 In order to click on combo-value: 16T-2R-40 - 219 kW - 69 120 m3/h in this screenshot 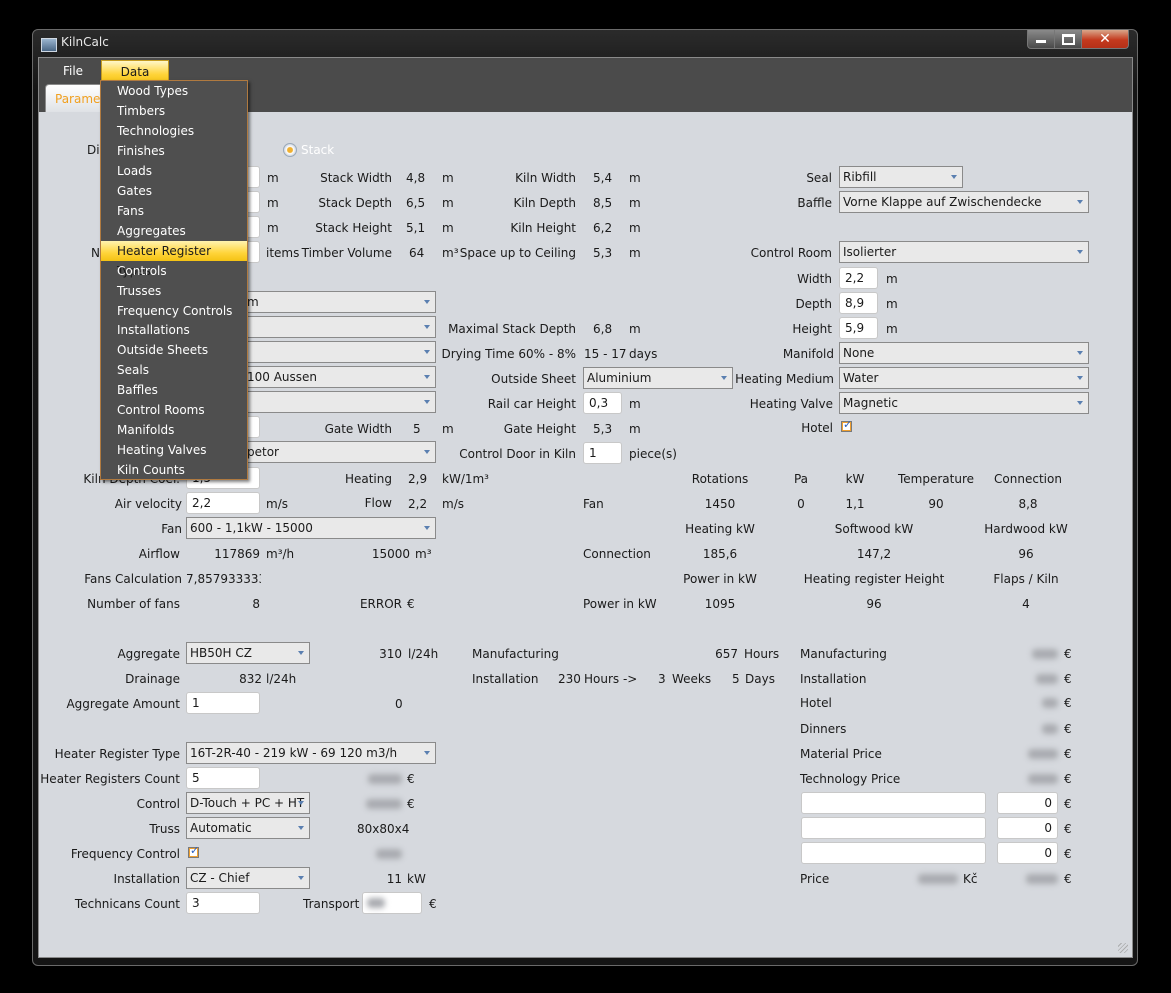, I will do `click(294, 753)`.